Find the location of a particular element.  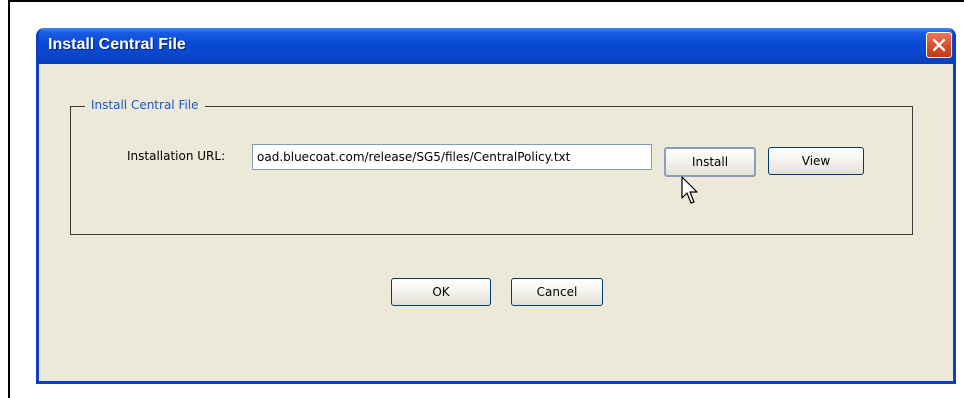

install-button: Install is located at coordinates (710, 162).